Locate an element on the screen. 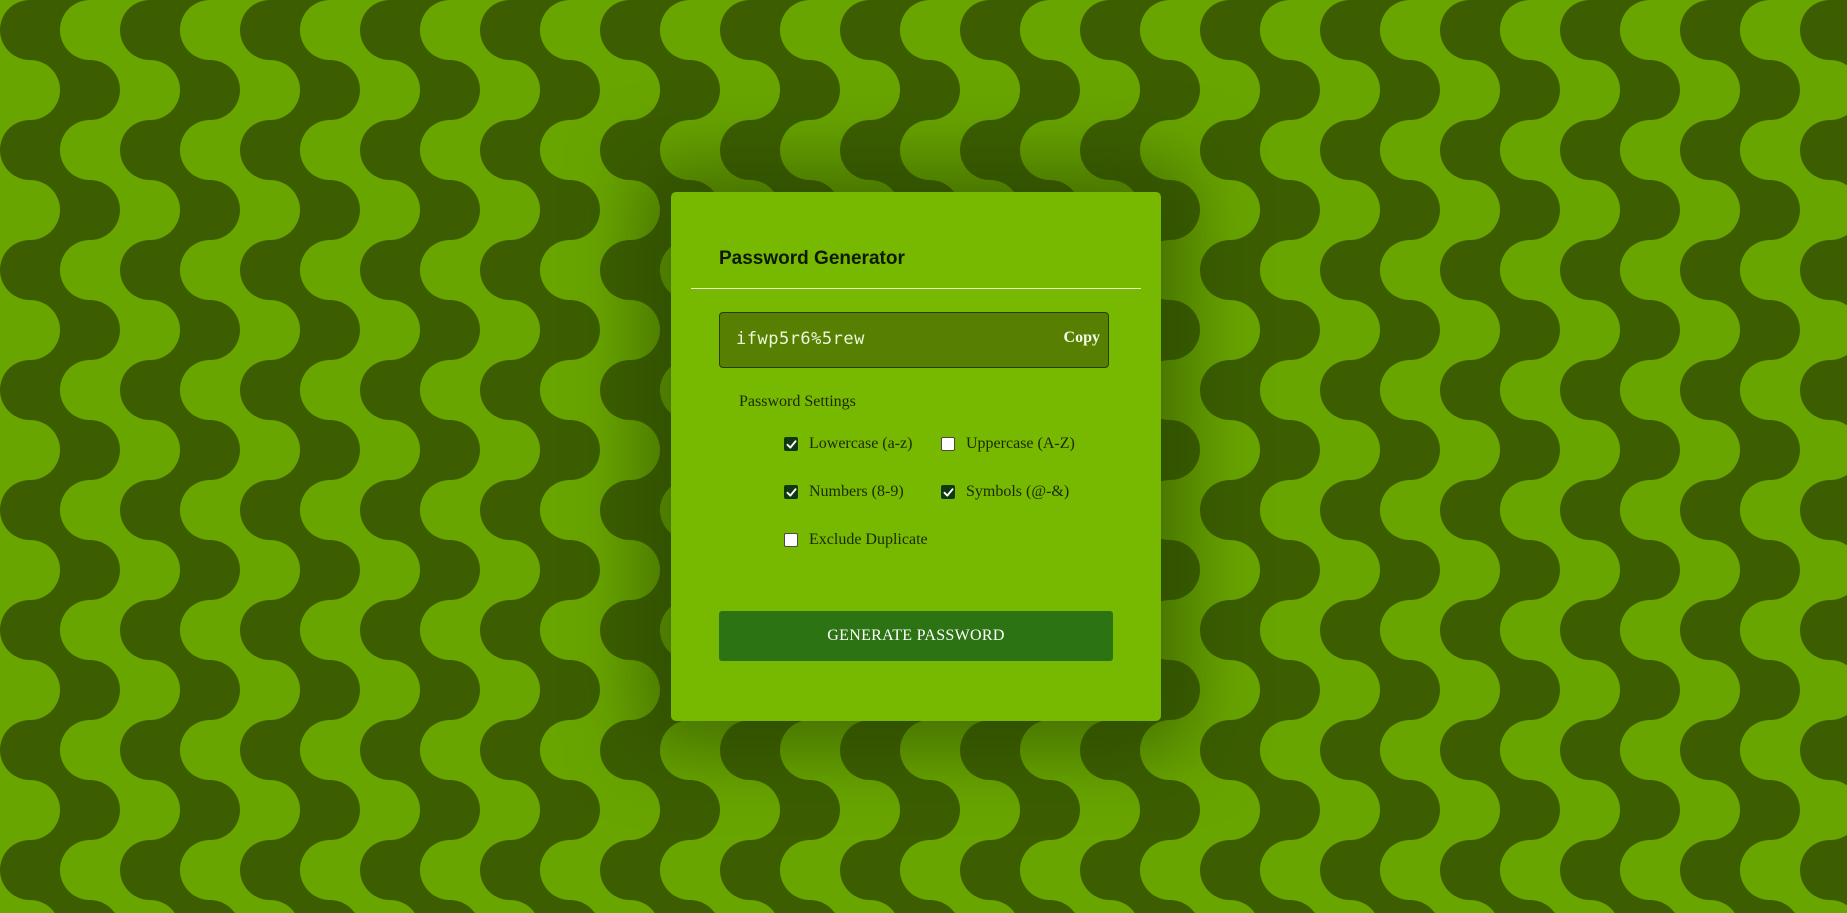 This screenshot has height=913, width=1847. uppercase-label: Uppercase (A-Z) is located at coordinates (1020, 443).